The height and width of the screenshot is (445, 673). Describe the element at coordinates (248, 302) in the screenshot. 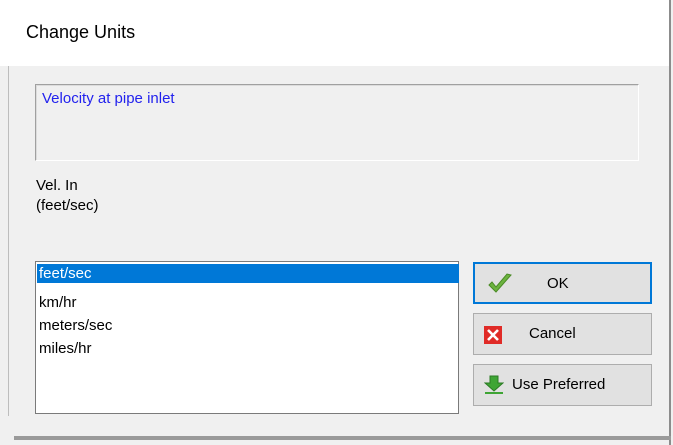

I see `unit-option-km-hr: km/hr` at that location.